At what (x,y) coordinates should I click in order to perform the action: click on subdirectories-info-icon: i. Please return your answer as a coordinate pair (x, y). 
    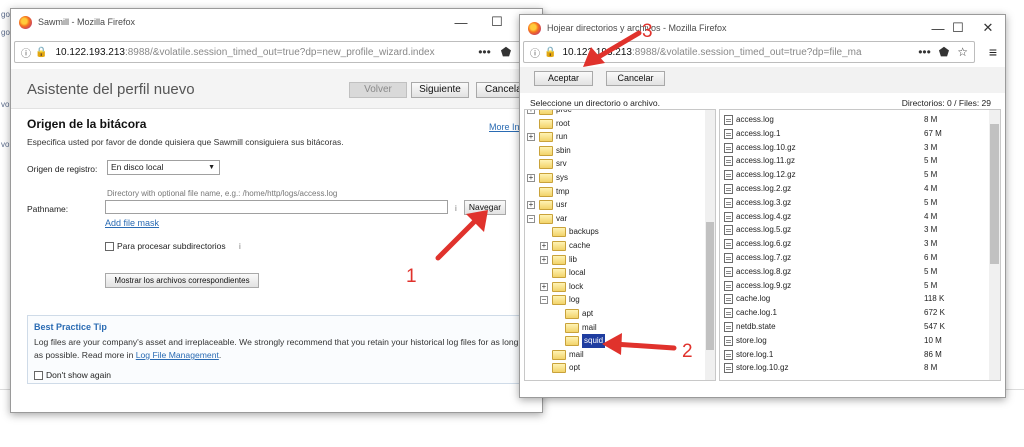
    Looking at the image, I should click on (240, 246).